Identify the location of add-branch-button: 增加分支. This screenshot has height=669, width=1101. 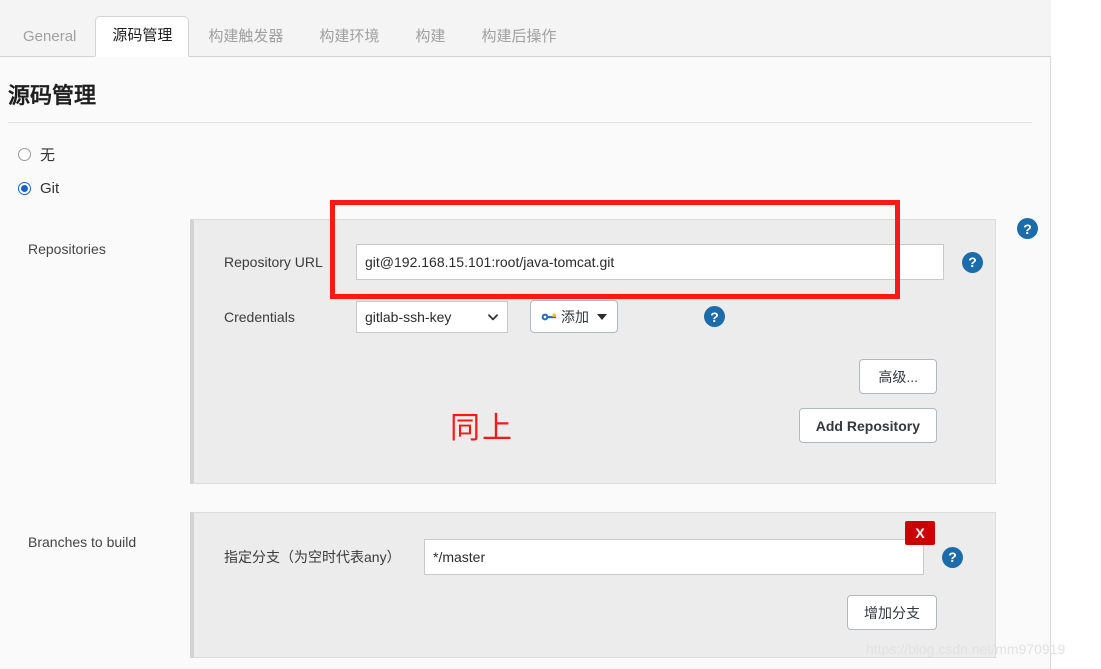
(892, 612).